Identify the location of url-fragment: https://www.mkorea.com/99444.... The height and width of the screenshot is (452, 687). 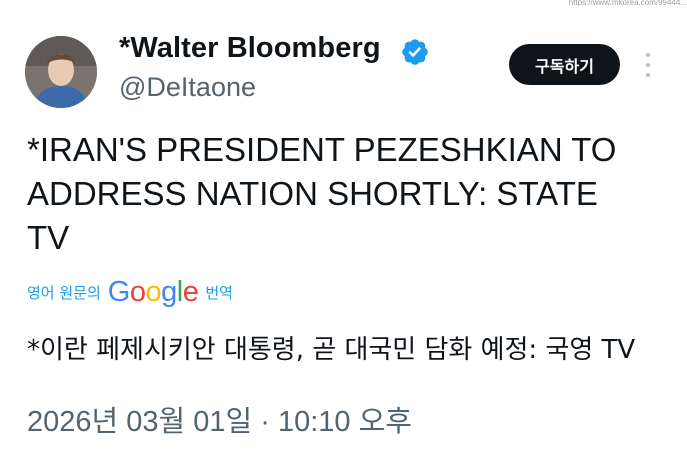
(627, 3).